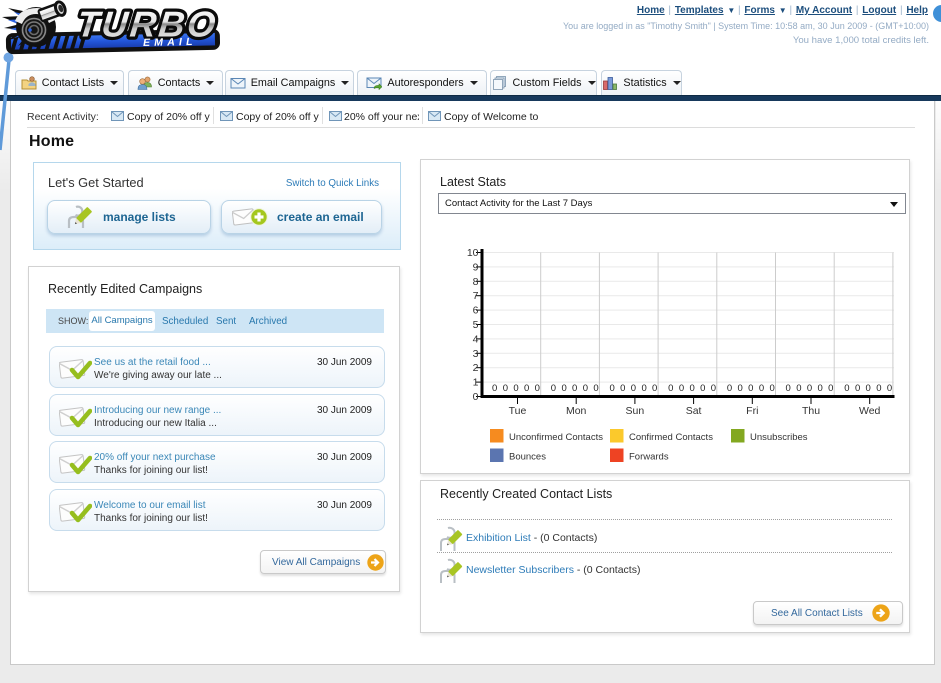  What do you see at coordinates (694, 411) in the screenshot?
I see `svg-text: Sat` at bounding box center [694, 411].